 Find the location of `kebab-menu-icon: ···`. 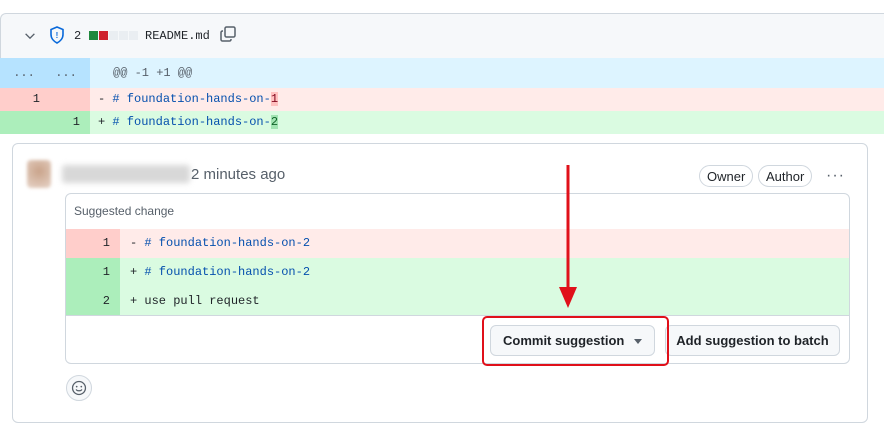

kebab-menu-icon: ··· is located at coordinates (835, 176).